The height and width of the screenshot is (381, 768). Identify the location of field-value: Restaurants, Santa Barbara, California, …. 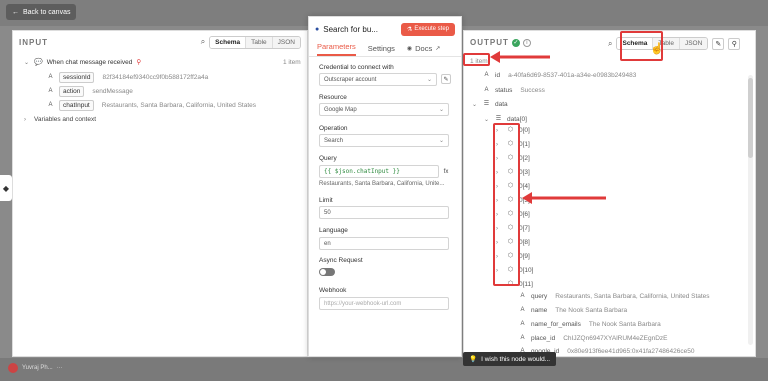
(632, 296).